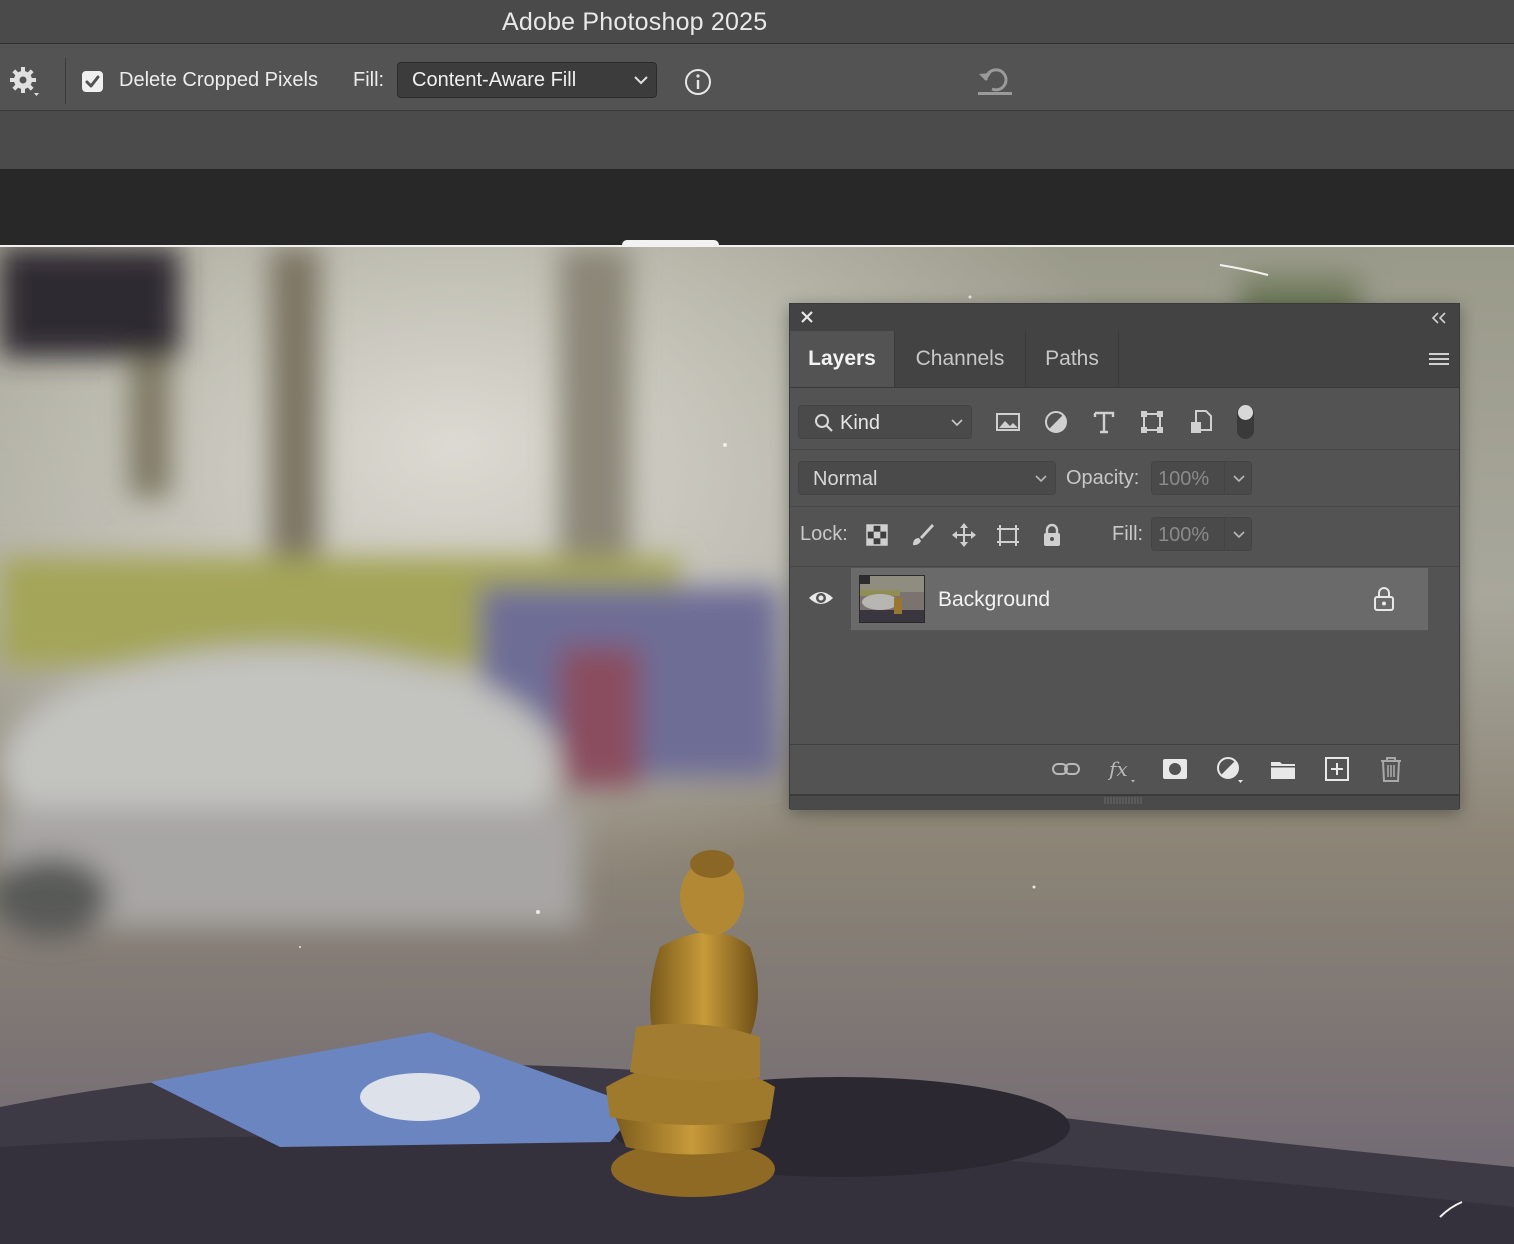  I want to click on adjustment-filter-icon, so click(1056, 422).